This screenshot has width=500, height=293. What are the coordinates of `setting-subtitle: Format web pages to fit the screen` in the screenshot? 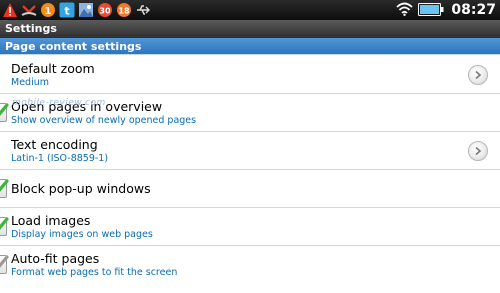 It's located at (94, 272).